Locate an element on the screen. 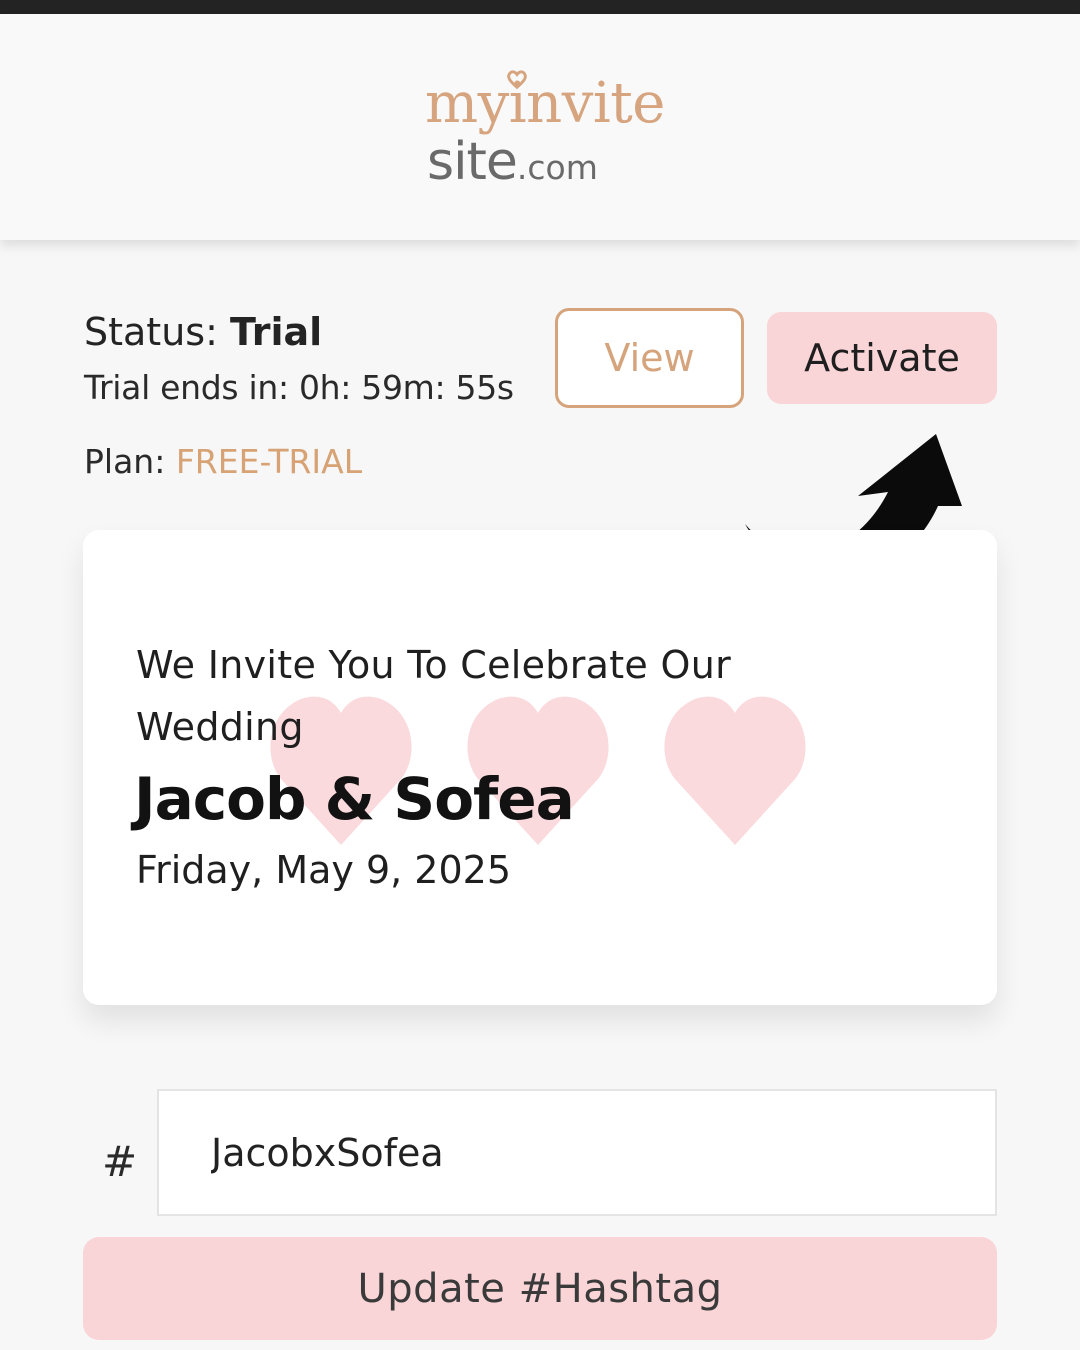 The height and width of the screenshot is (1350, 1080). trial-countdown: Trial ends in: 0h: 59m: 55s is located at coordinates (299, 387).